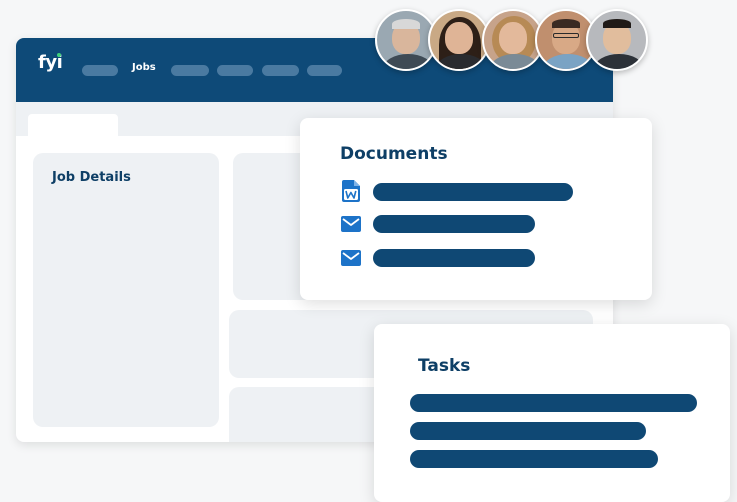 The image size is (737, 502). What do you see at coordinates (444, 366) in the screenshot?
I see `tasks-title: Tasks` at bounding box center [444, 366].